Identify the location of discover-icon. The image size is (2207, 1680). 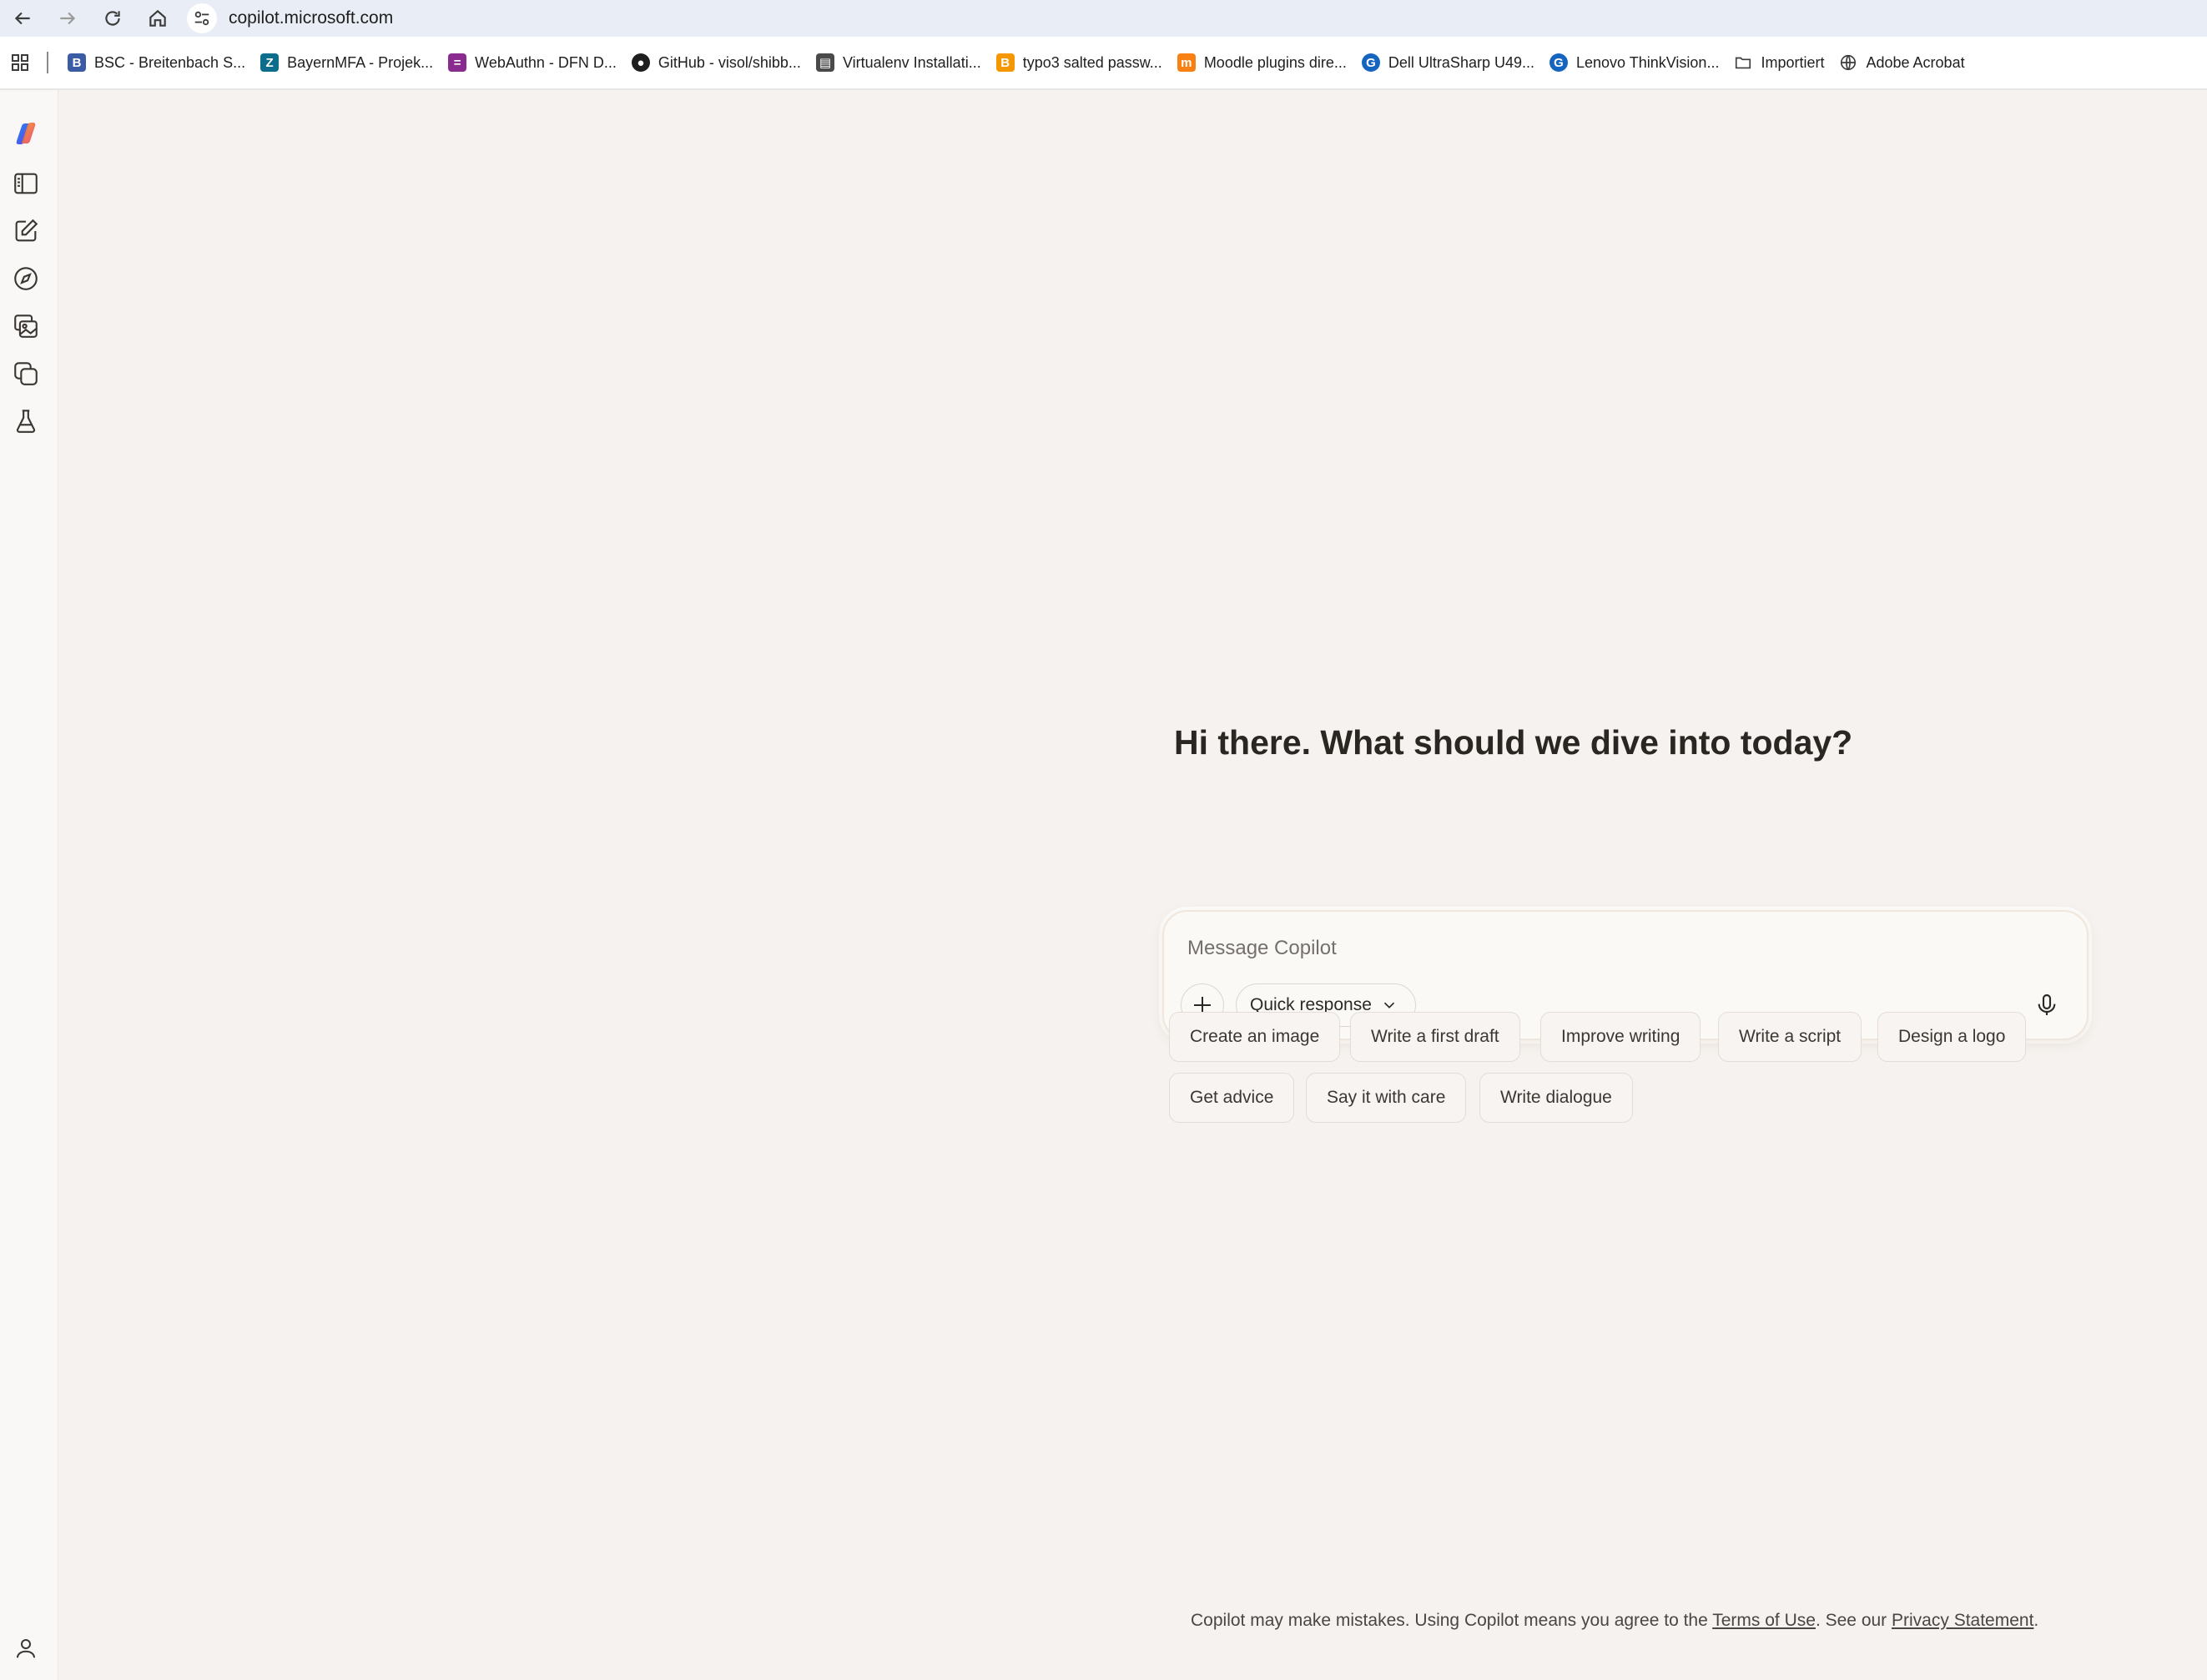
(26, 278).